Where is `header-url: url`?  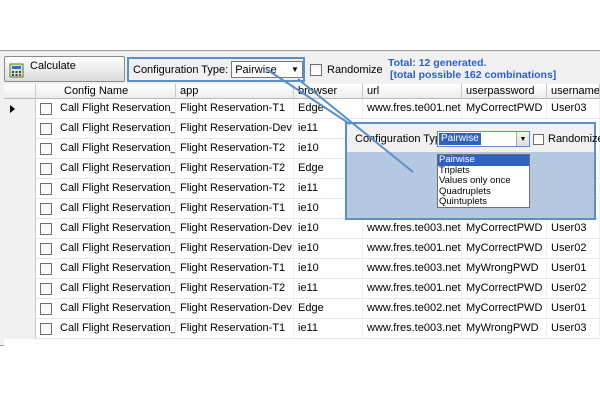
header-url: url is located at coordinates (412, 91).